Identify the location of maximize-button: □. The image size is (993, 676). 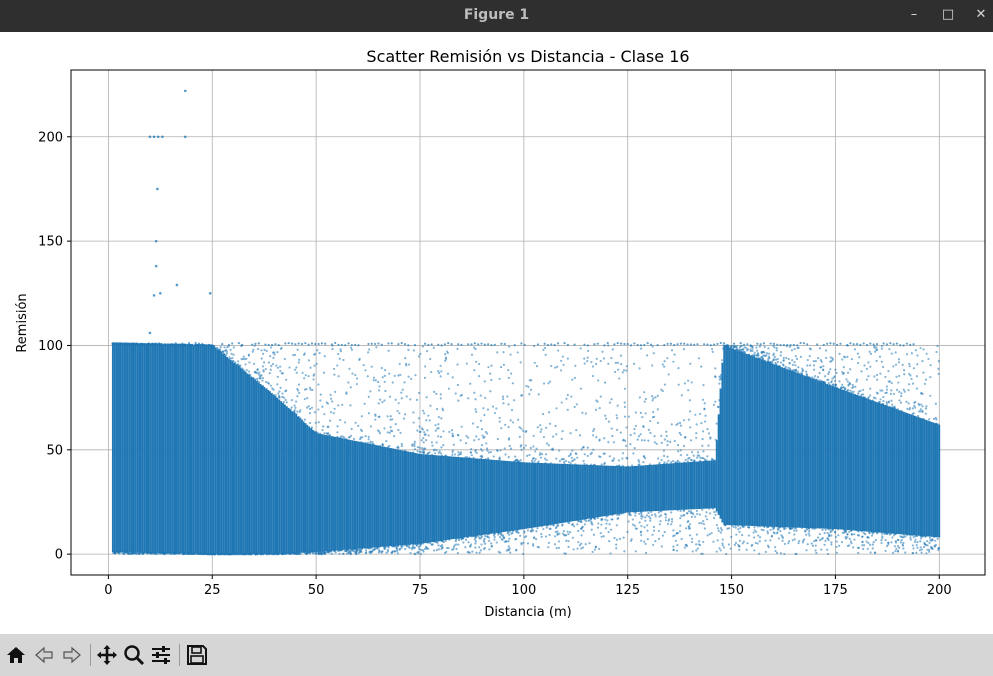
(948, 15).